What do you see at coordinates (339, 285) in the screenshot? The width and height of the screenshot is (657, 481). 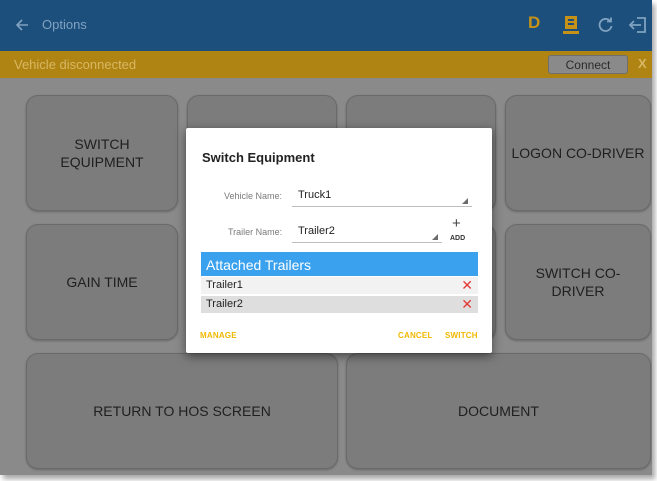 I see `trailer-list-item: Trailer1 ✕` at bounding box center [339, 285].